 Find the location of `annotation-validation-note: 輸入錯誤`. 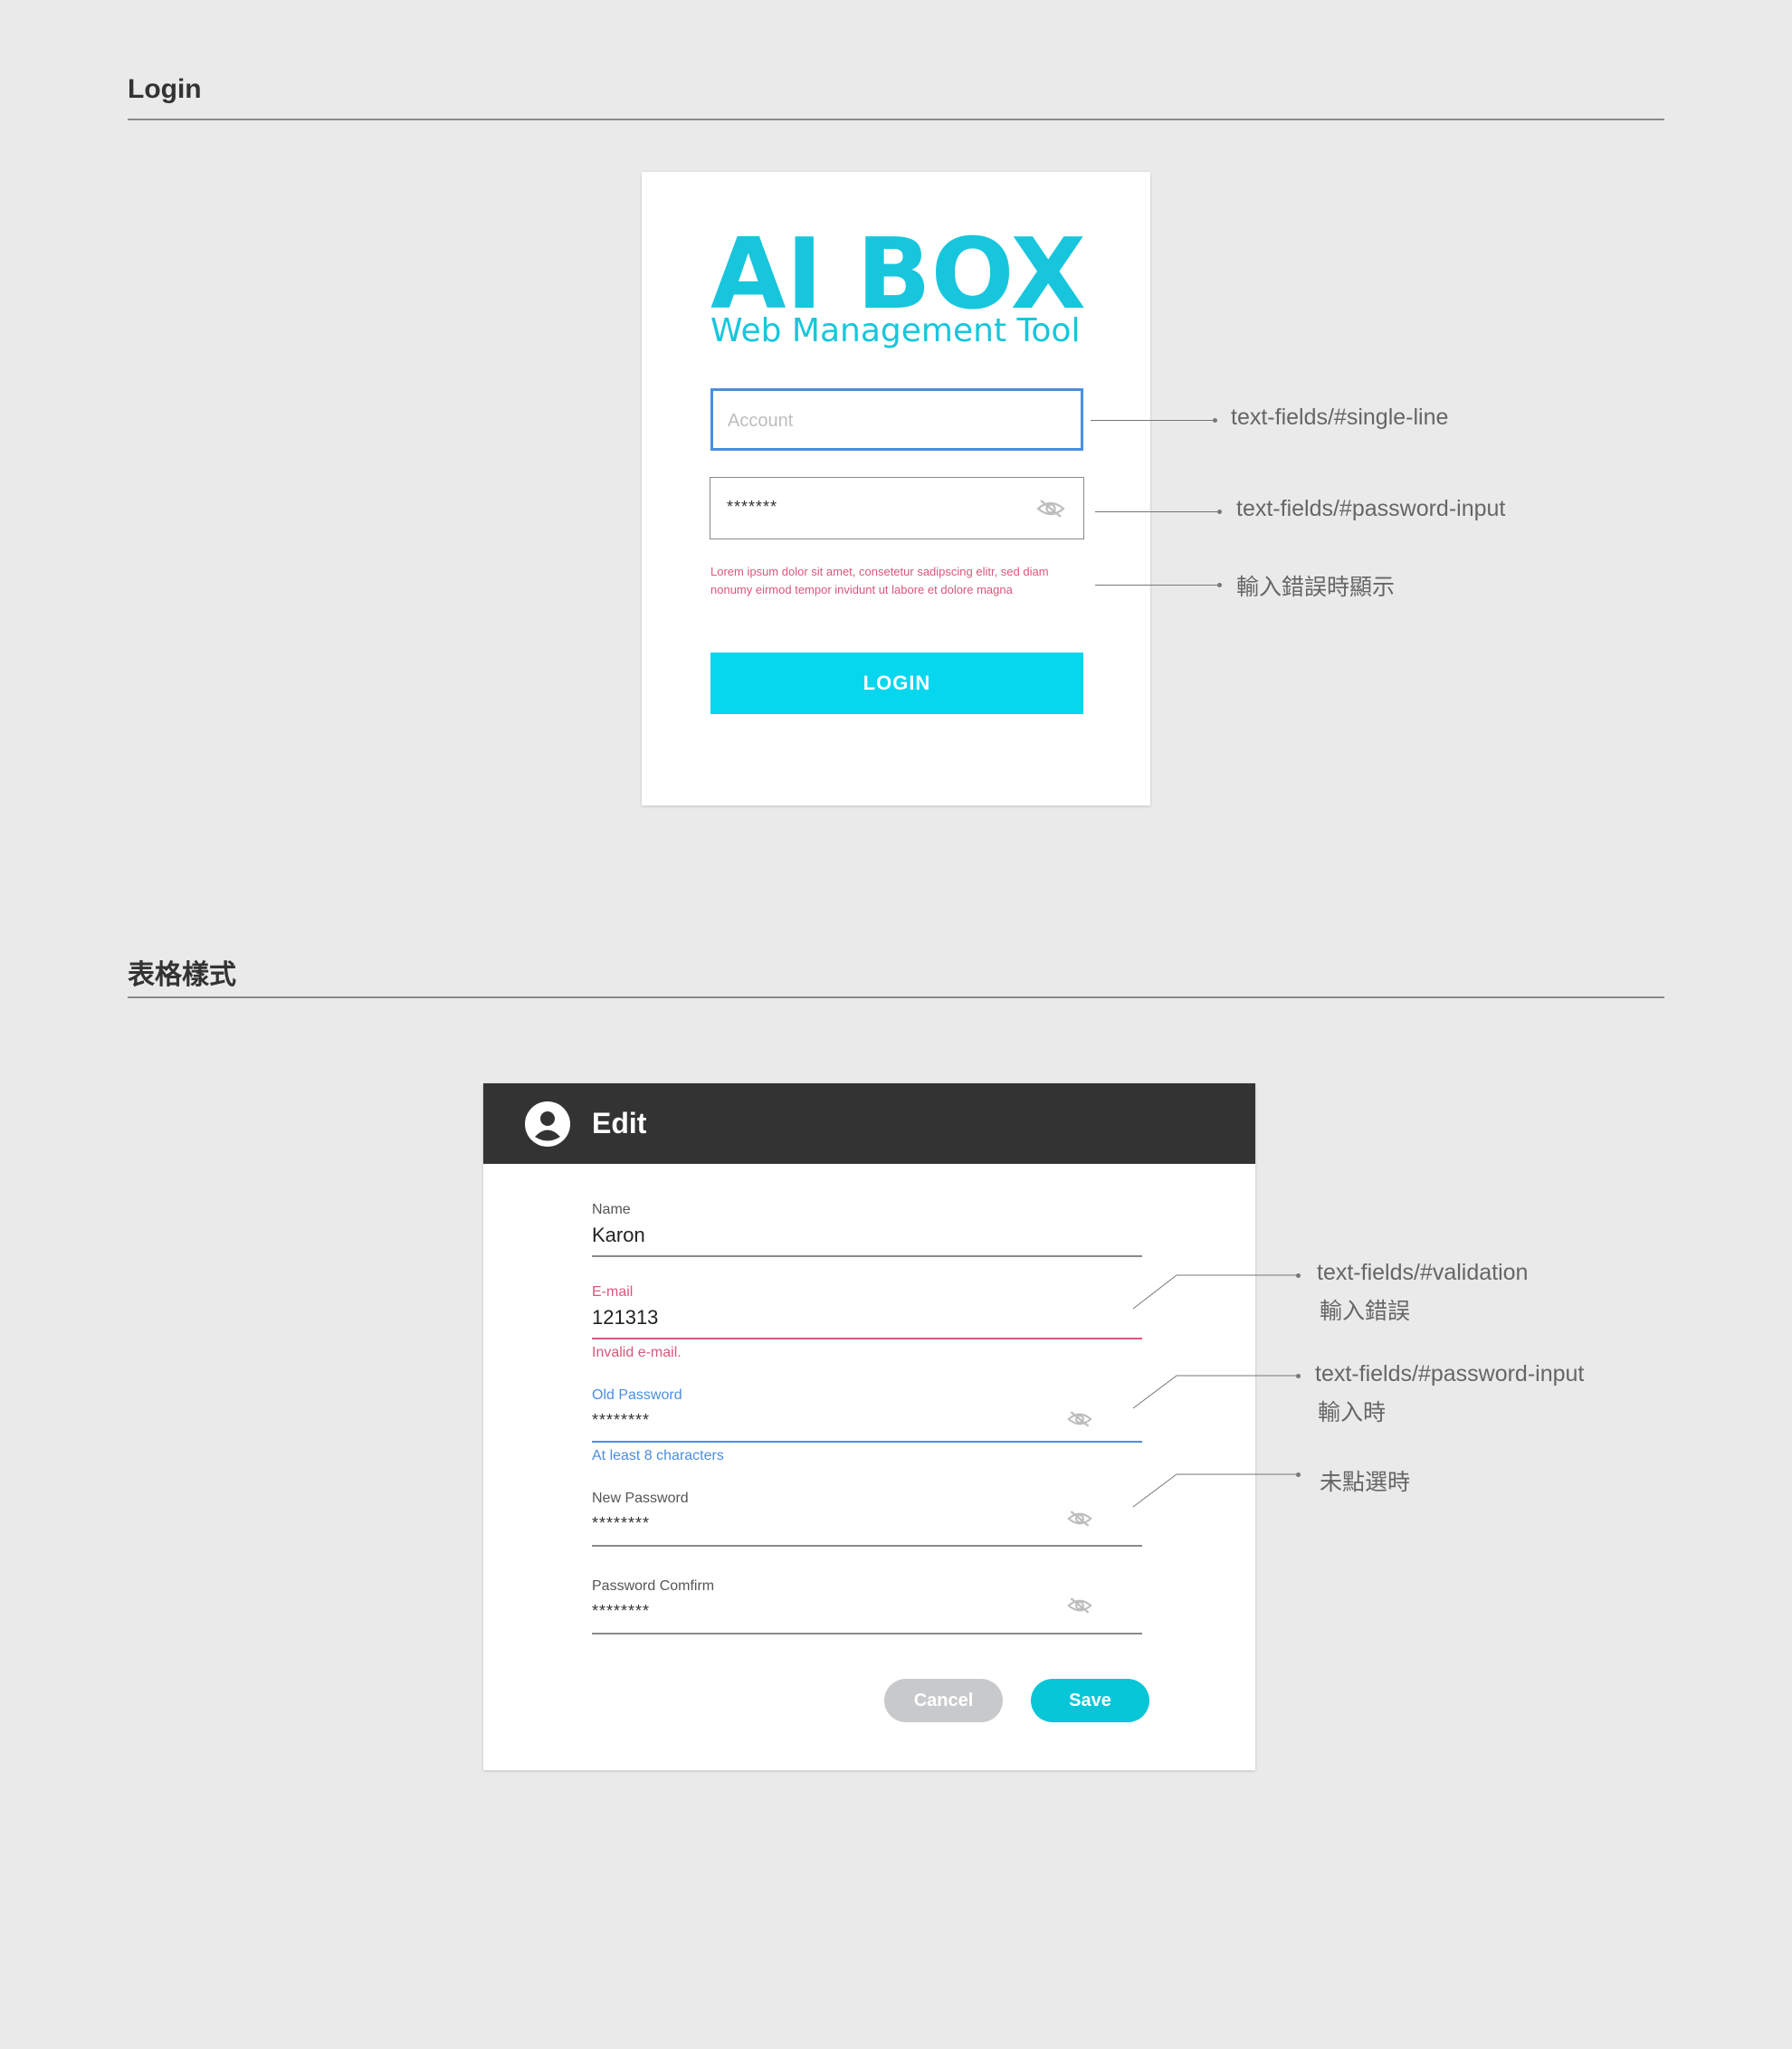

annotation-validation-note: 輸入錯誤 is located at coordinates (1365, 1311).